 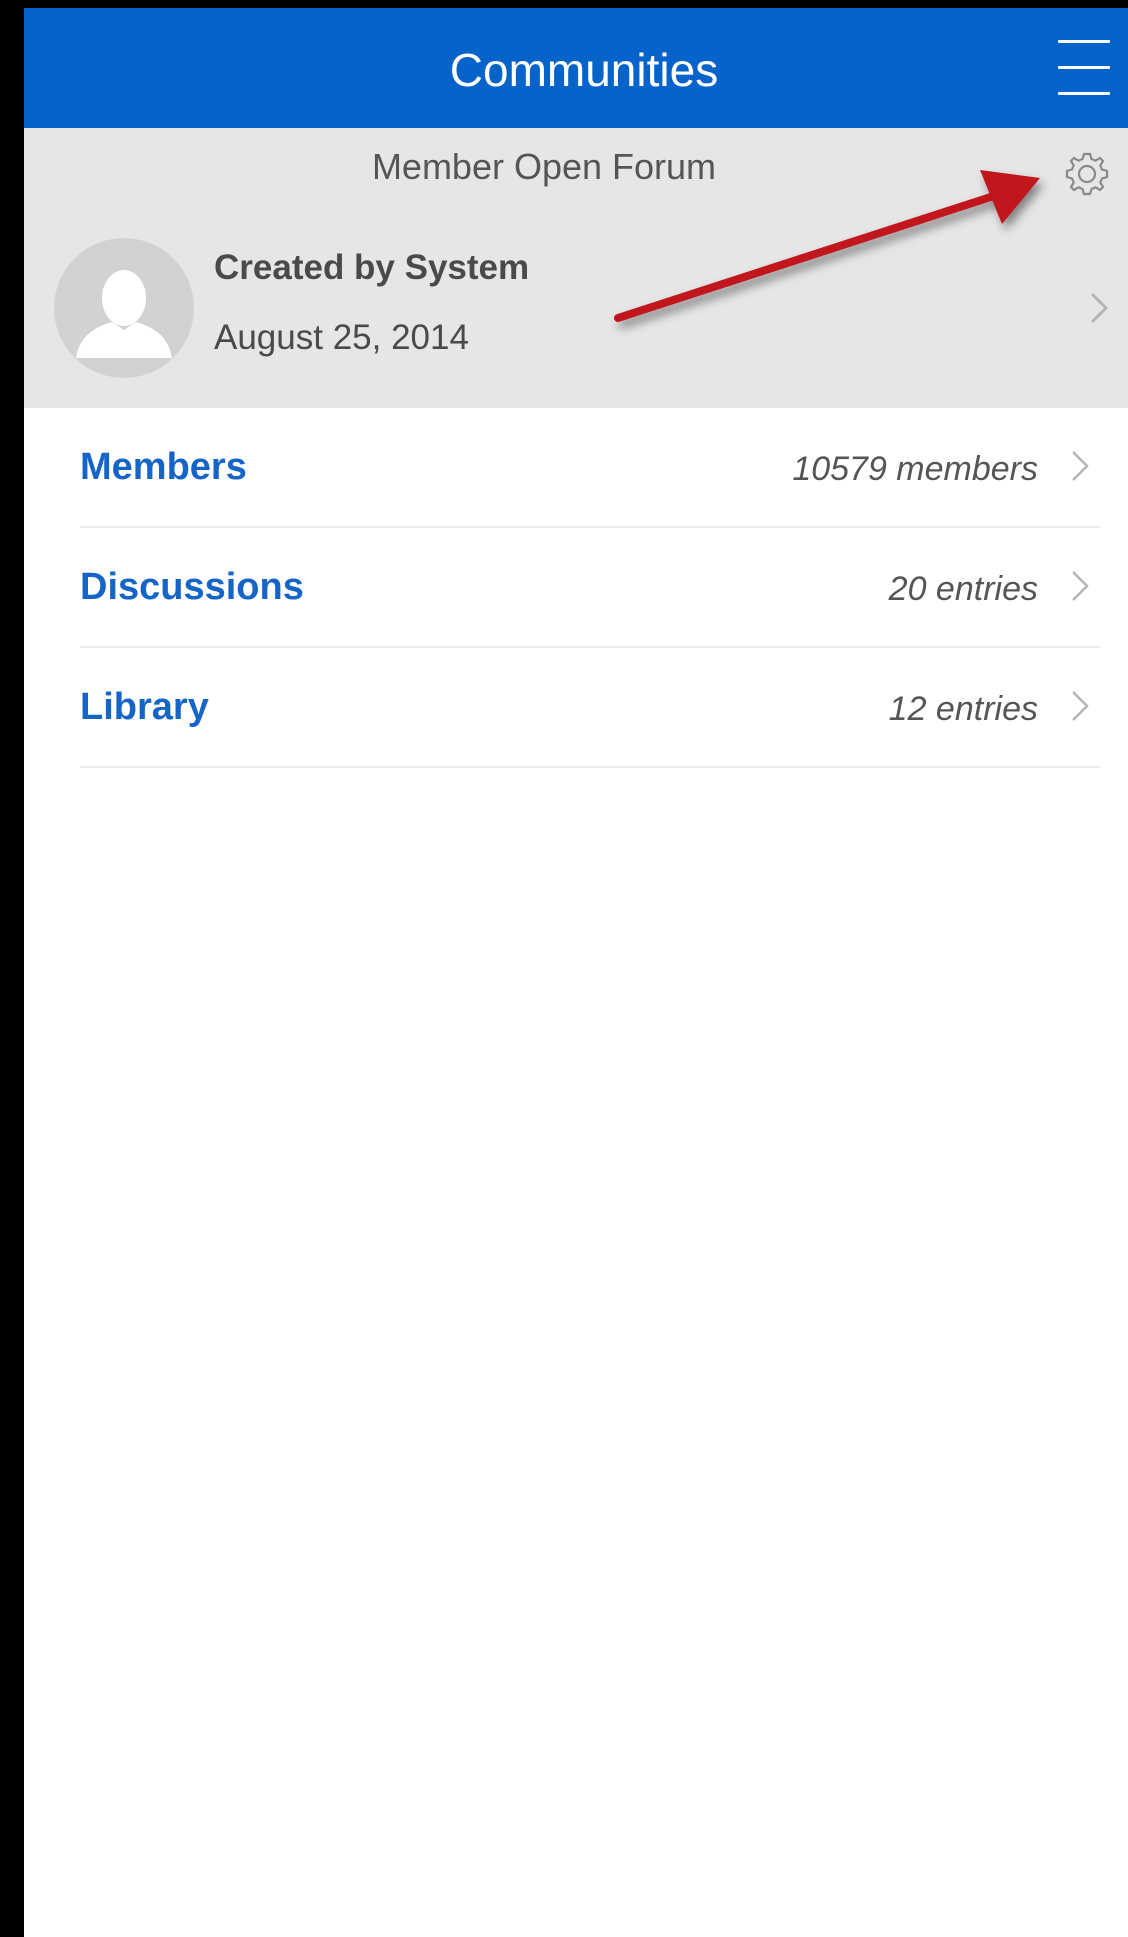 I want to click on list-item-count: 10579 members, so click(x=915, y=469).